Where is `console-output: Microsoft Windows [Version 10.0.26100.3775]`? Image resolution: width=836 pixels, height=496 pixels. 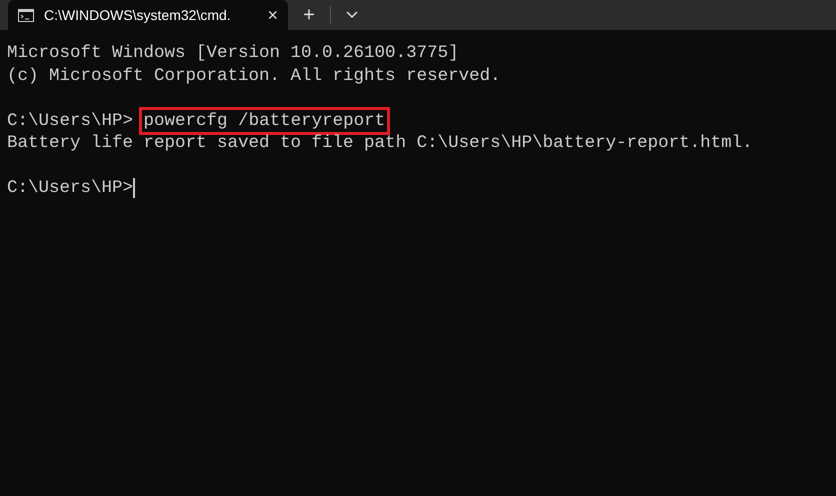
console-output: Microsoft Windows [Version 10.0.26100.3775] is located at coordinates (233, 53).